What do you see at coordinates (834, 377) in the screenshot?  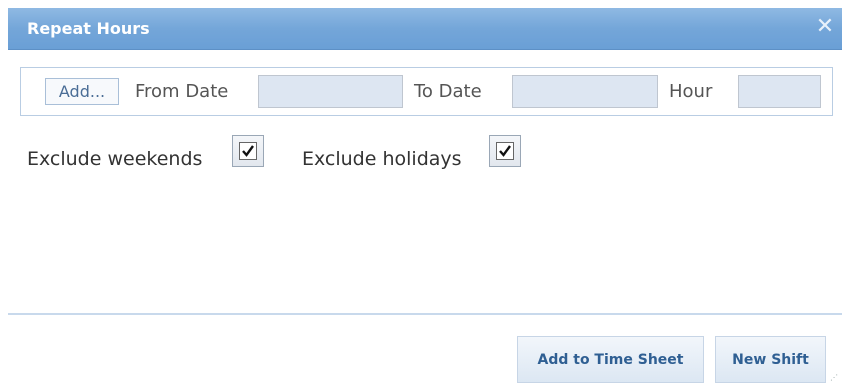 I see `resize-grip-icon: ⋰` at bounding box center [834, 377].